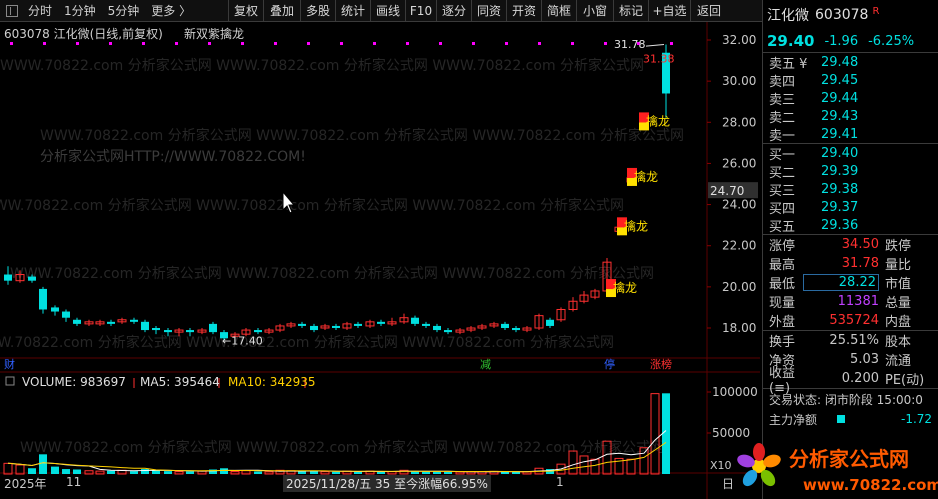  What do you see at coordinates (630, 11) in the screenshot?
I see `toolbar-button-11: 标记` at bounding box center [630, 11].